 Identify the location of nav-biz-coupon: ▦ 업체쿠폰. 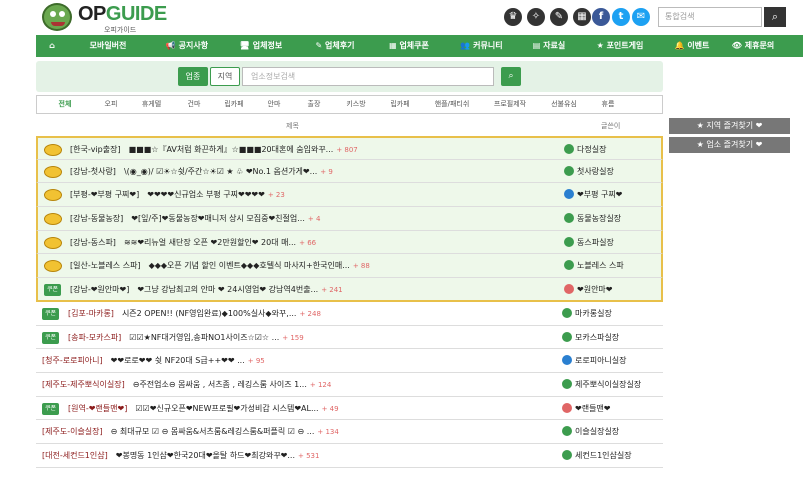
(409, 46).